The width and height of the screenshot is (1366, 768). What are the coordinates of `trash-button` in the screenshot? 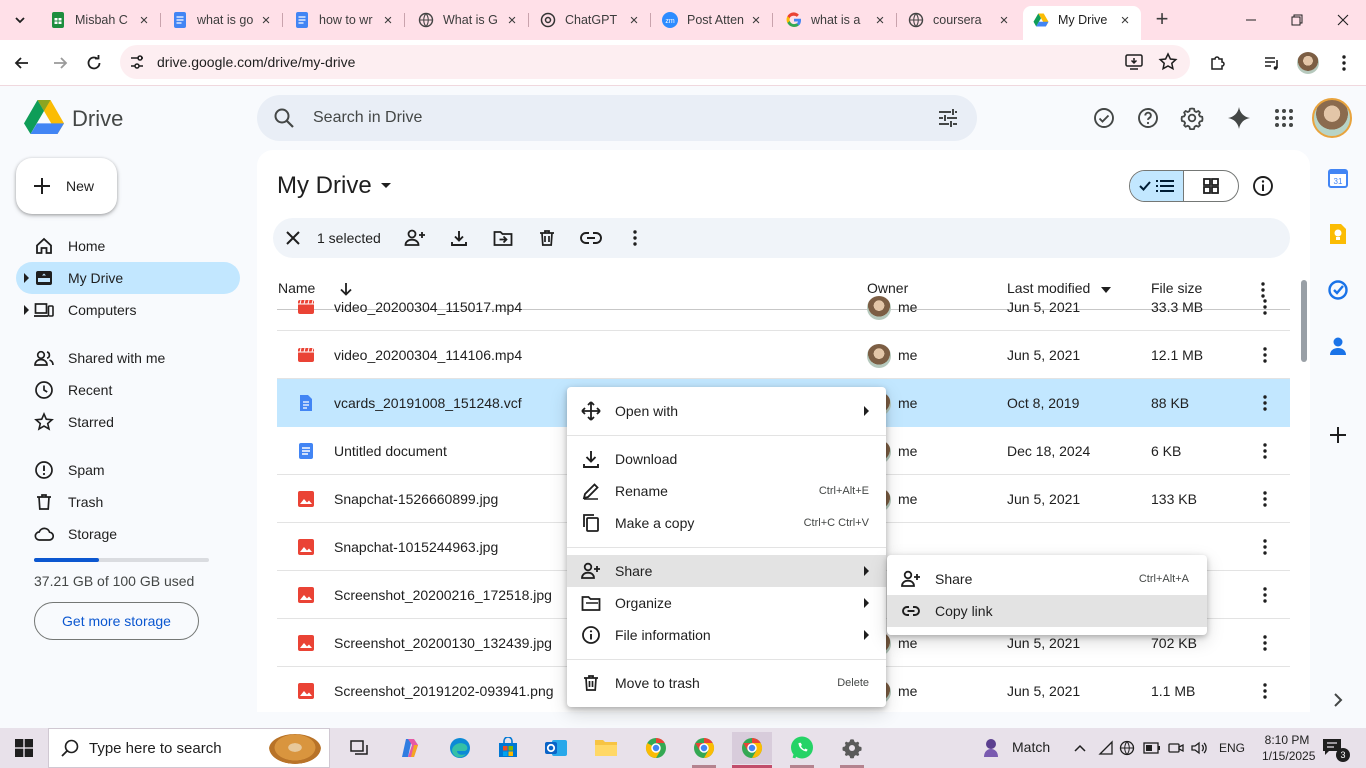 It's located at (547, 238).